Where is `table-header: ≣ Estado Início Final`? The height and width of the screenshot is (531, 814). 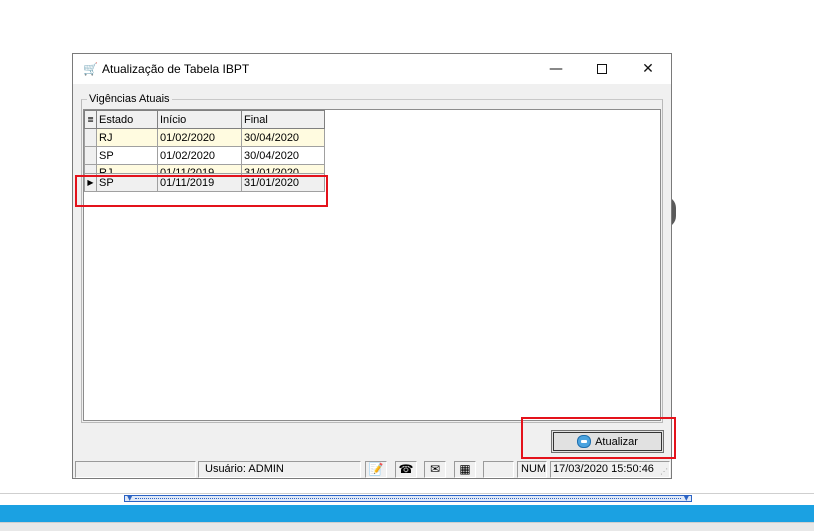 table-header: ≣ Estado Início Final is located at coordinates (204, 119).